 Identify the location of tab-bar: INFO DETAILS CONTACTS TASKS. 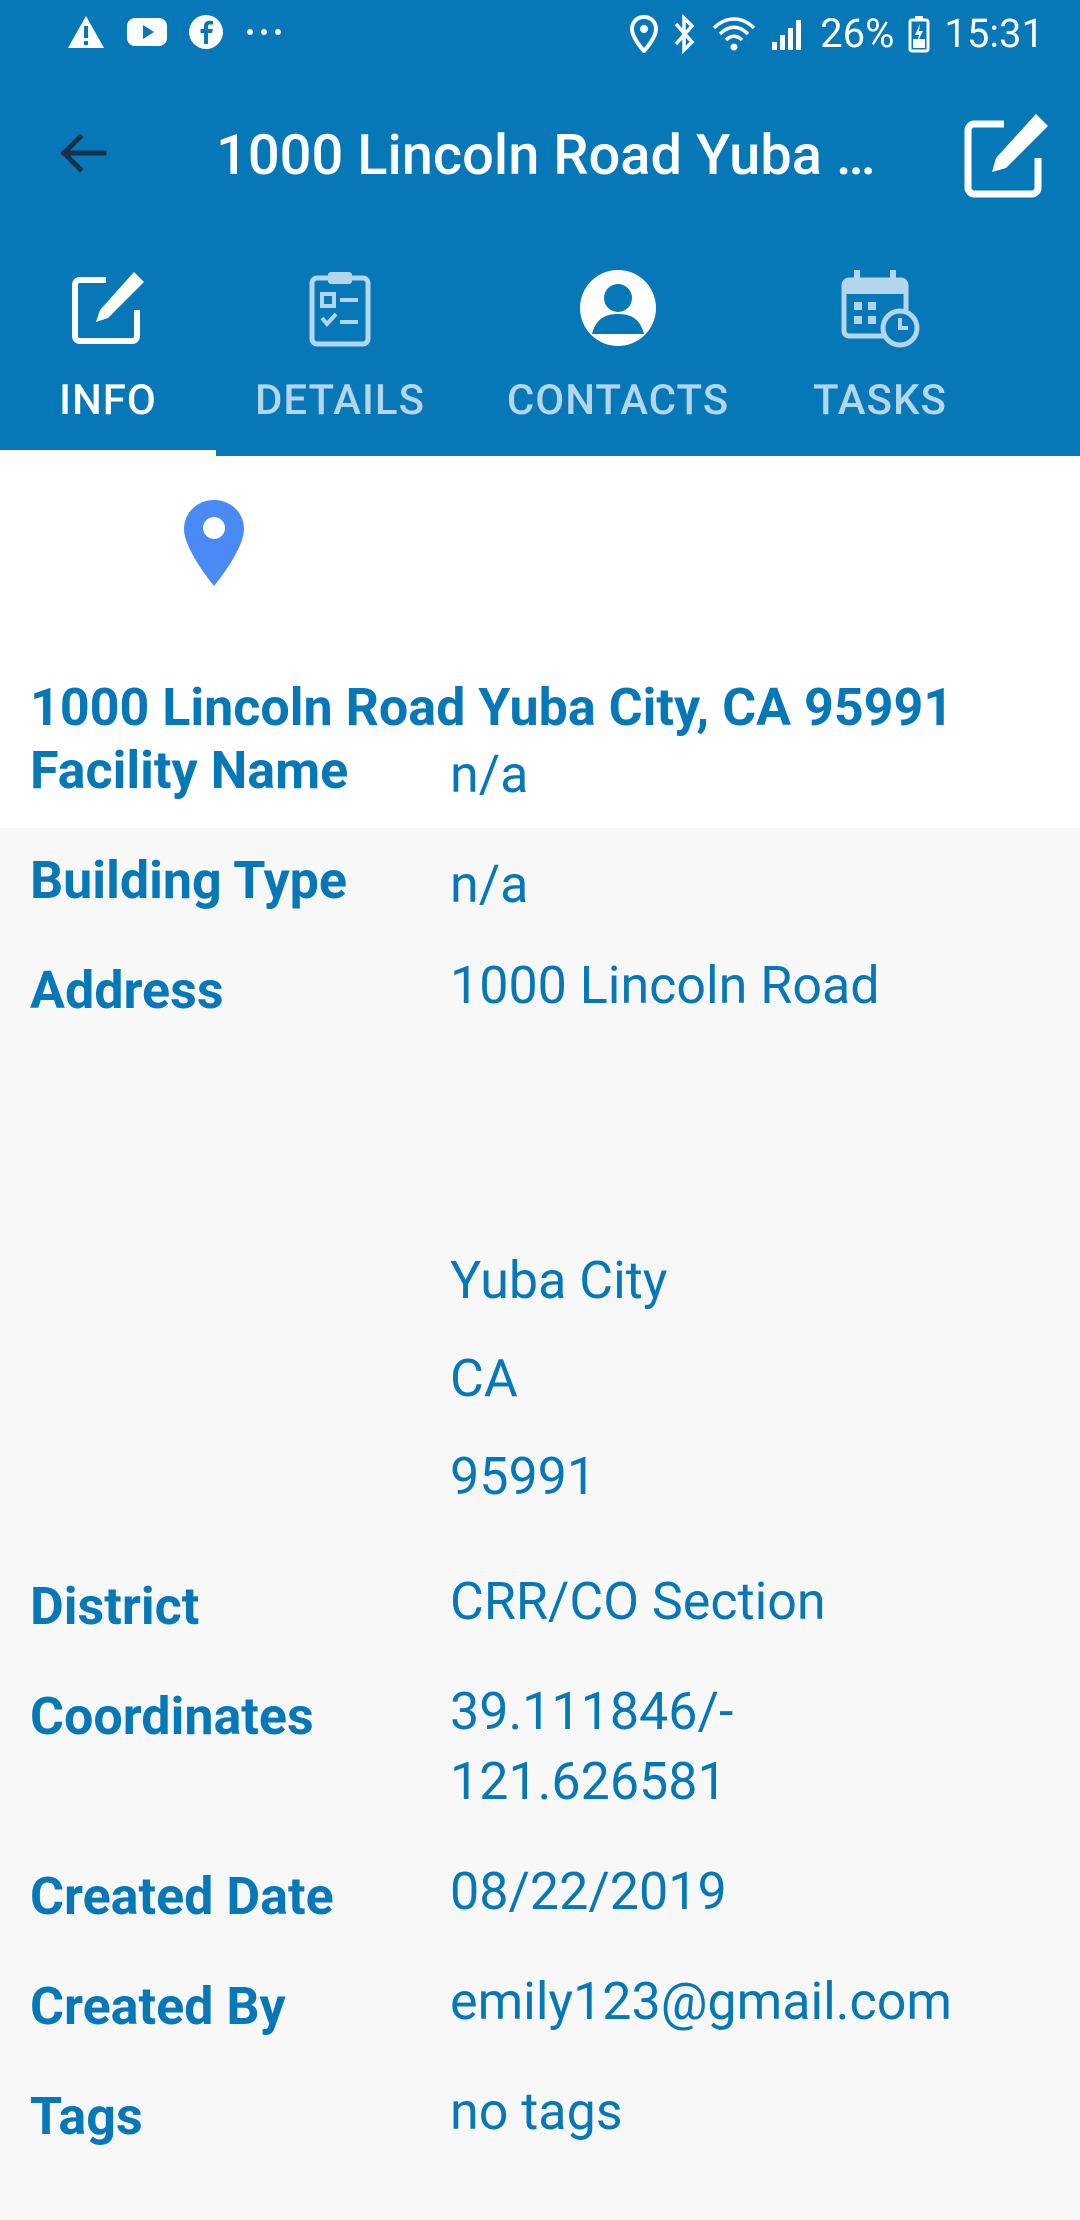
(540, 356).